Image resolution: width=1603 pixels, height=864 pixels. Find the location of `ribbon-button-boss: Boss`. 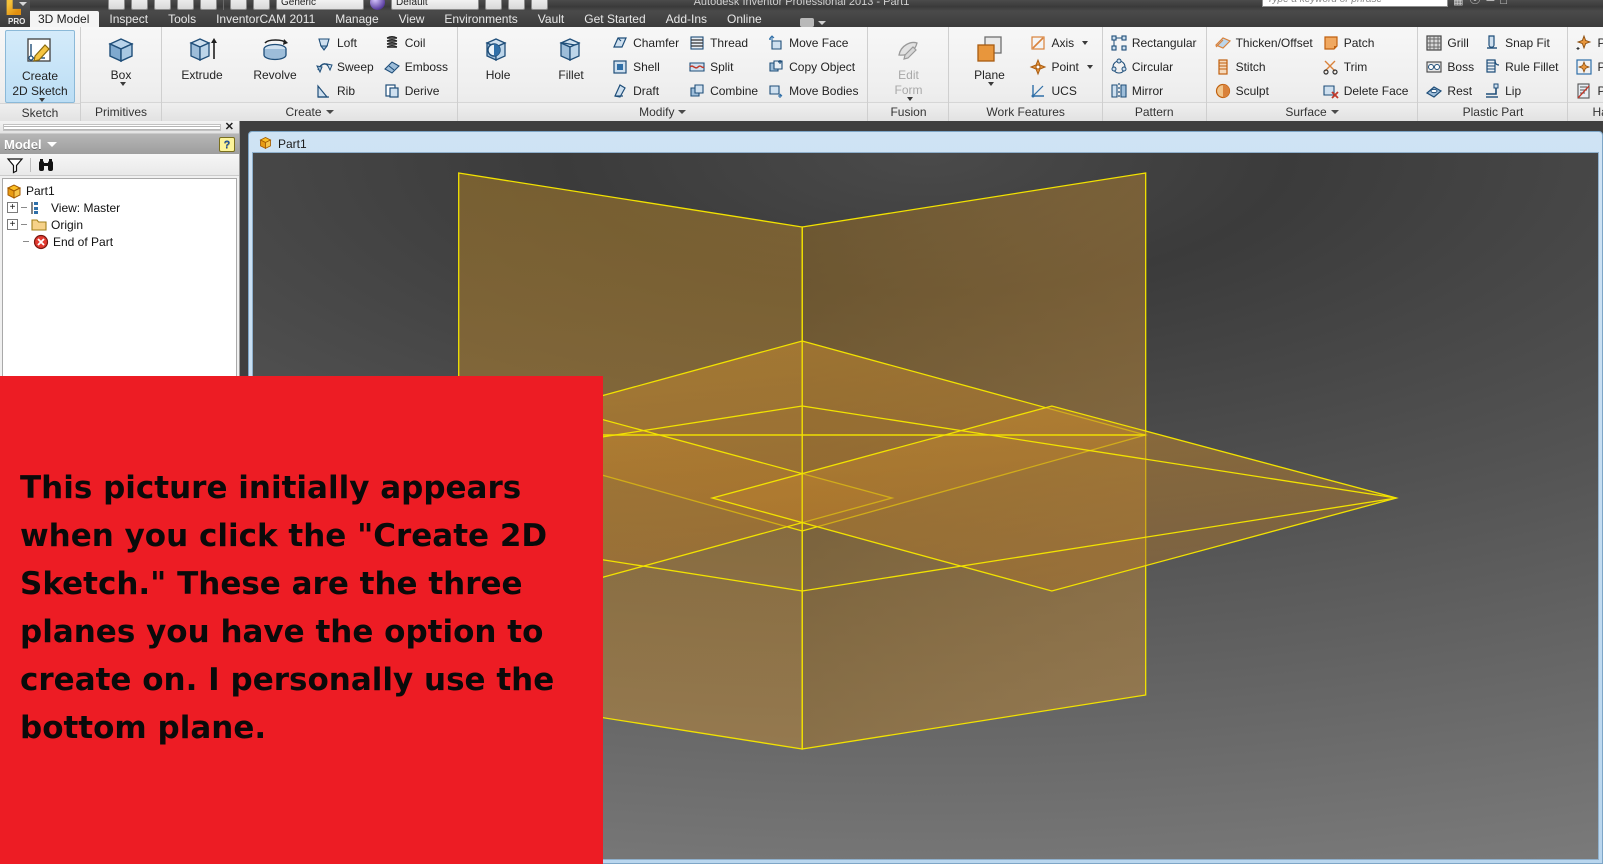

ribbon-button-boss: Boss is located at coordinates (1450, 66).